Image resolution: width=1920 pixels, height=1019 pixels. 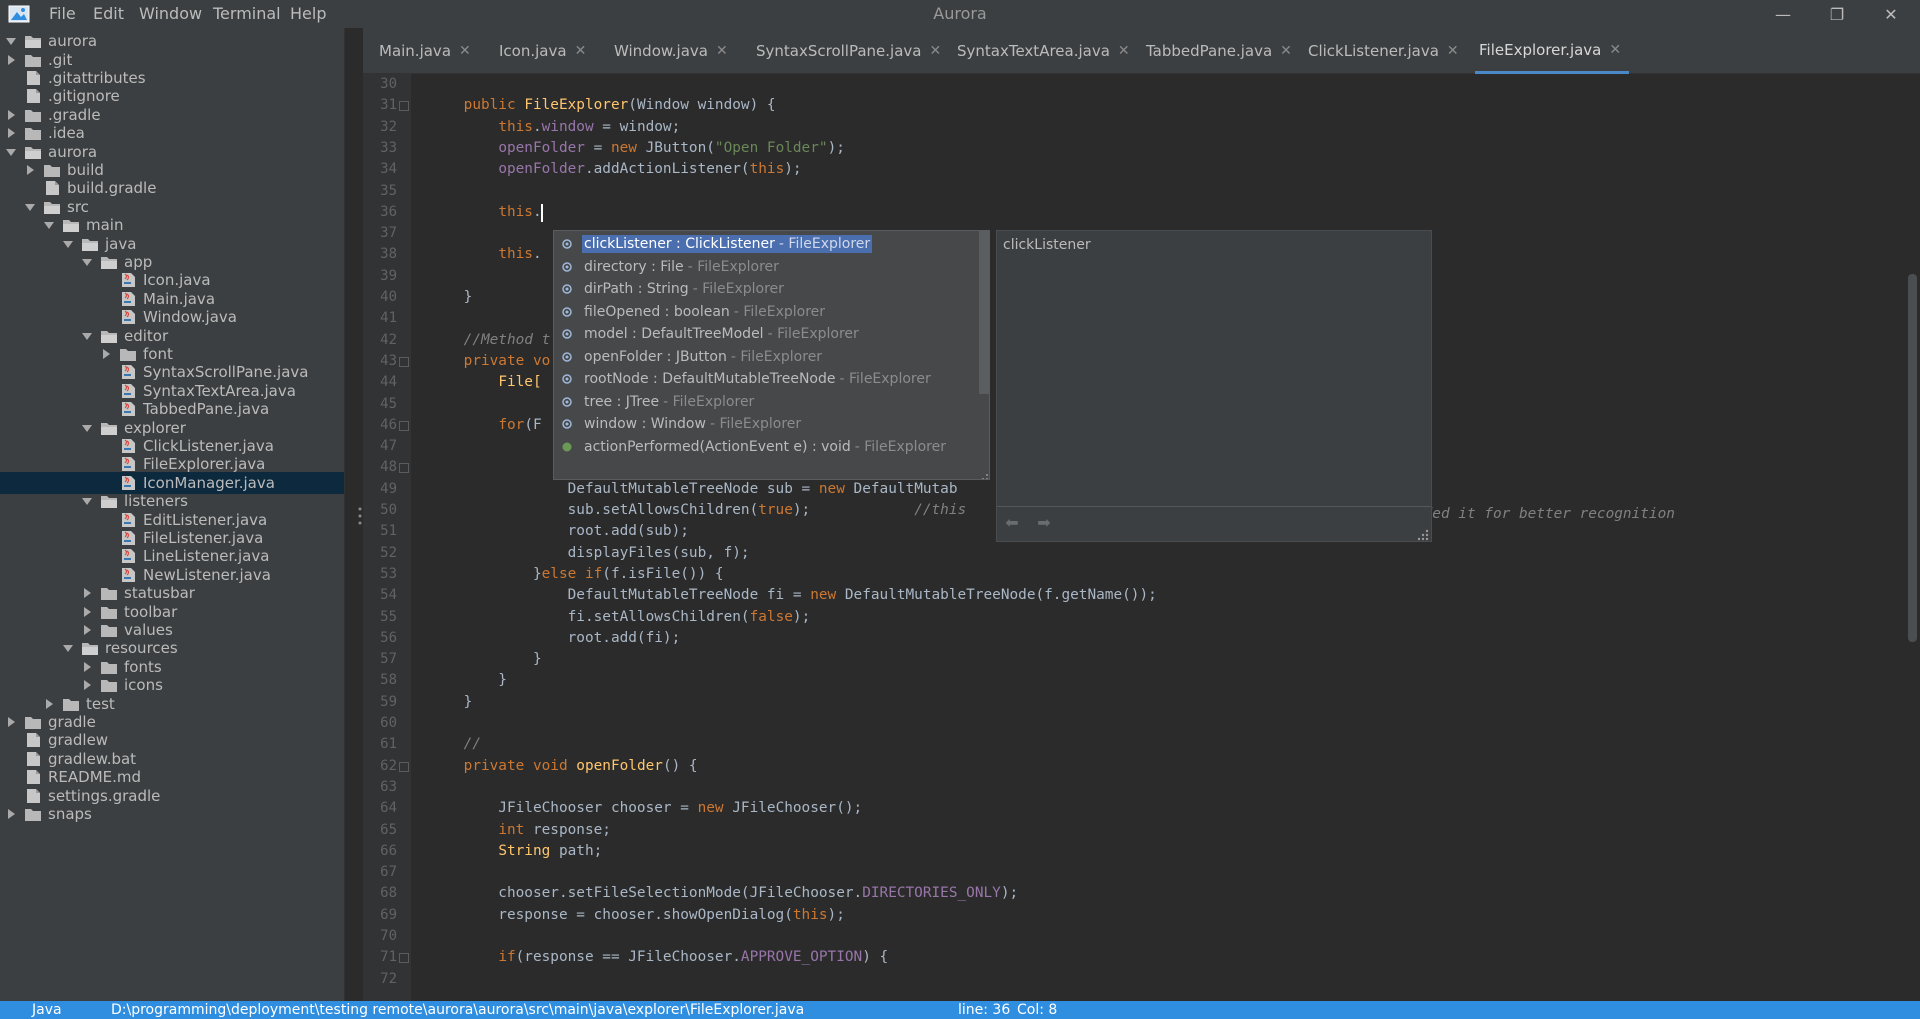 What do you see at coordinates (1044, 522) in the screenshot?
I see `doc-forward-icon: ➡` at bounding box center [1044, 522].